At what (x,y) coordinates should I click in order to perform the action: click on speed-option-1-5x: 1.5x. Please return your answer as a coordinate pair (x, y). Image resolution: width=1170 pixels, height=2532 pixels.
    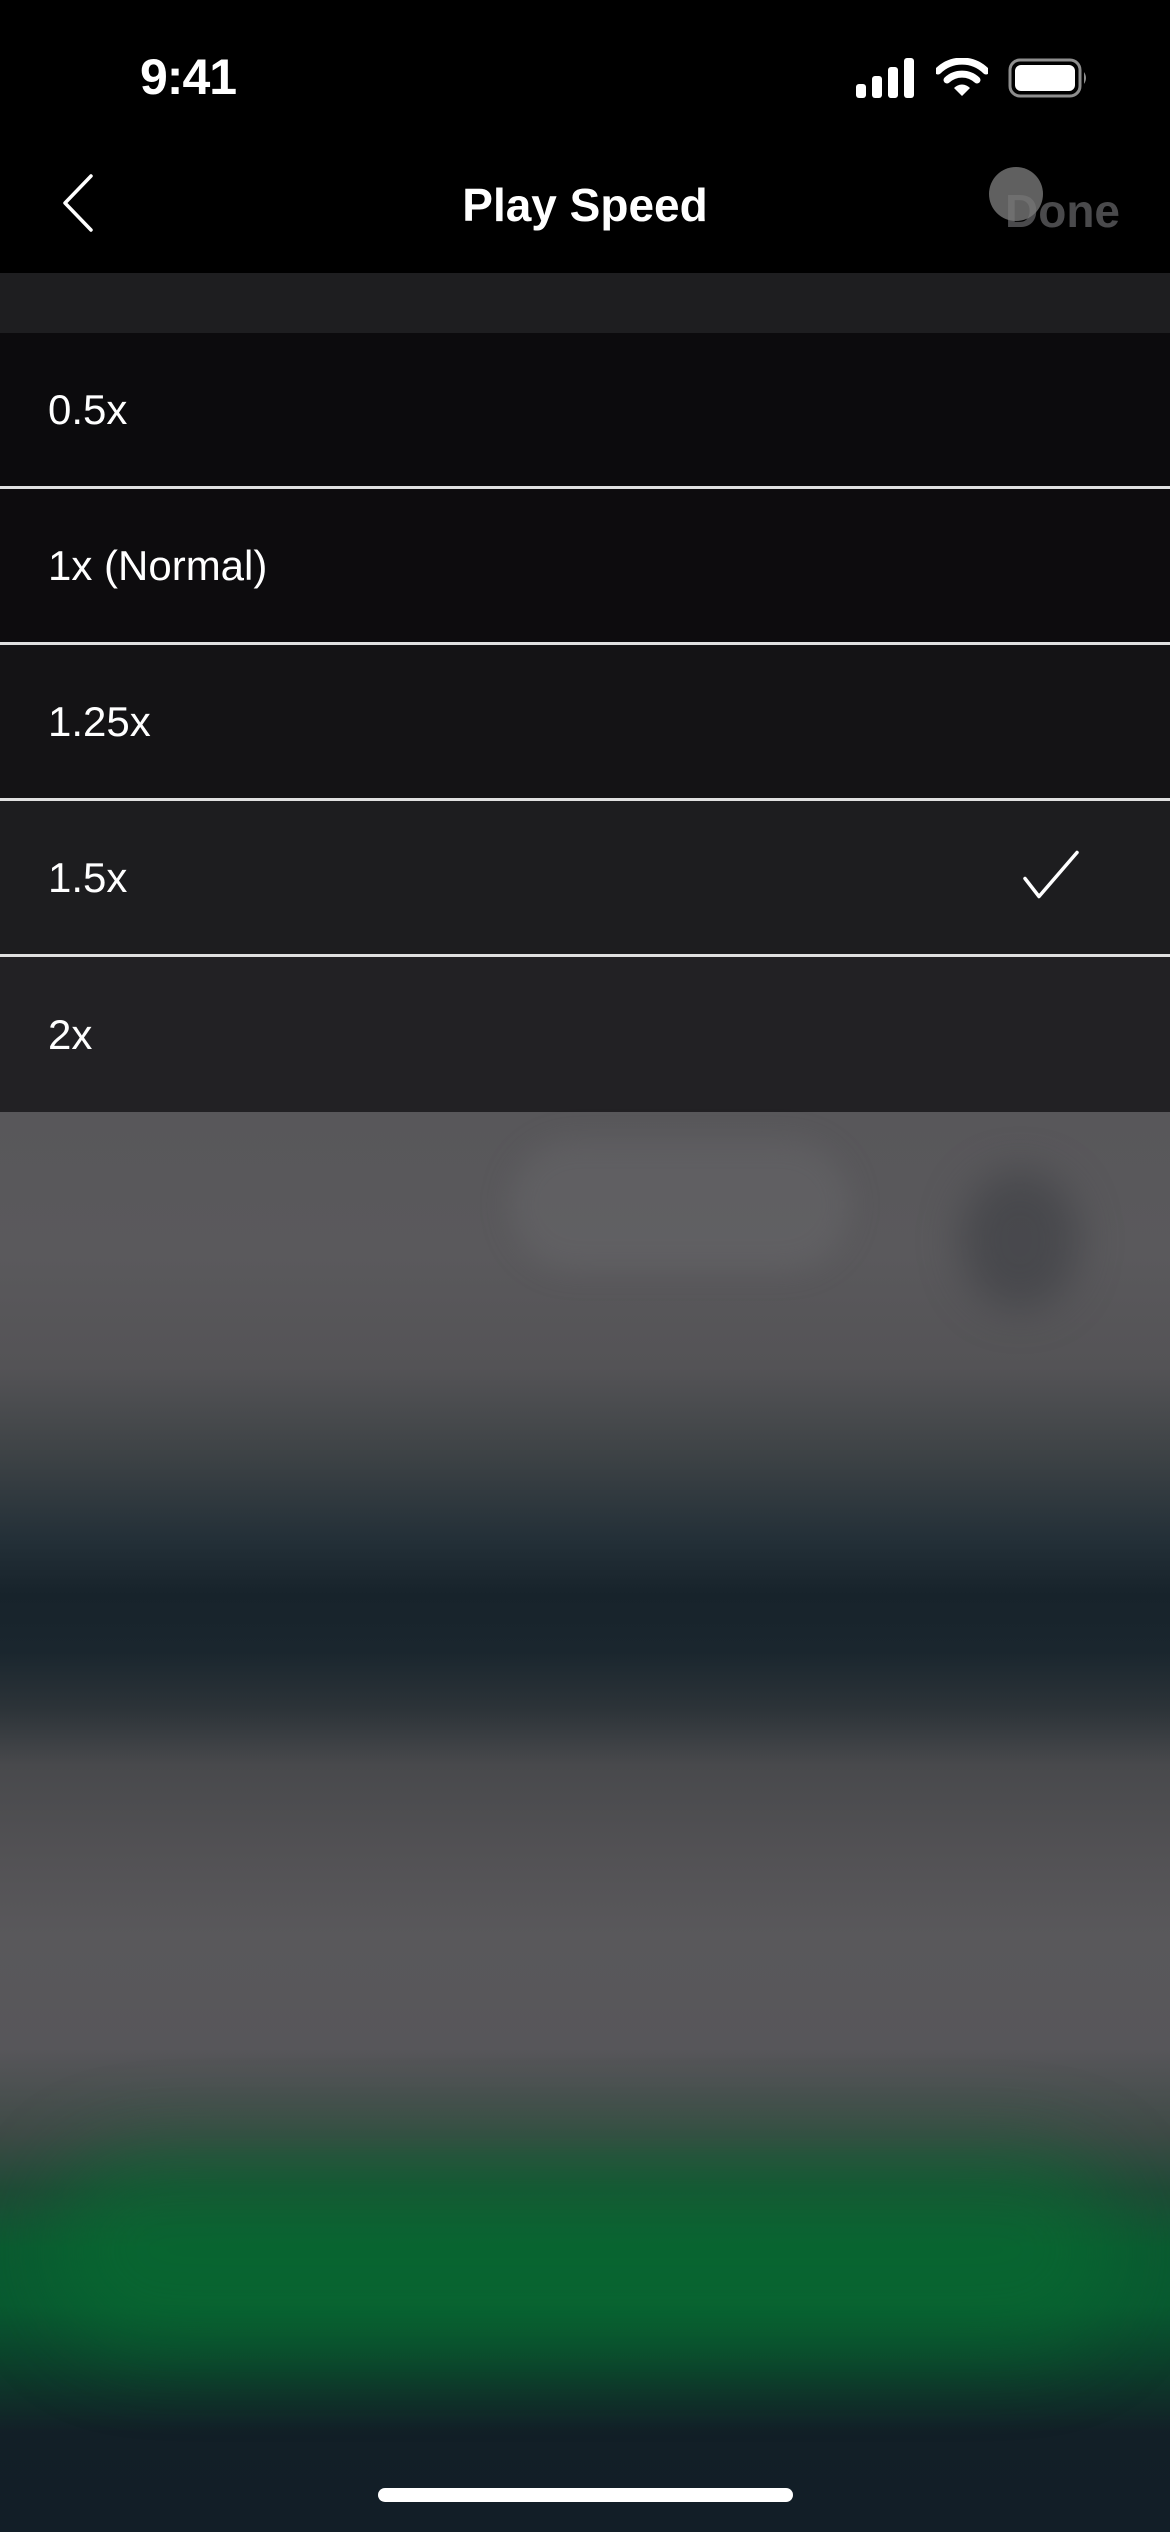
    Looking at the image, I should click on (585, 879).